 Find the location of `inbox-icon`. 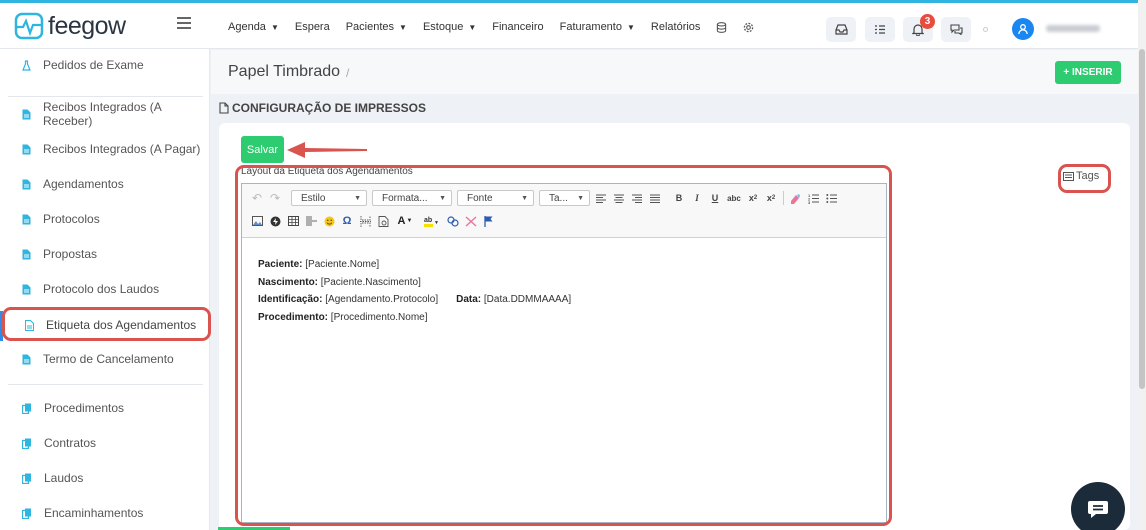

inbox-icon is located at coordinates (841, 29).